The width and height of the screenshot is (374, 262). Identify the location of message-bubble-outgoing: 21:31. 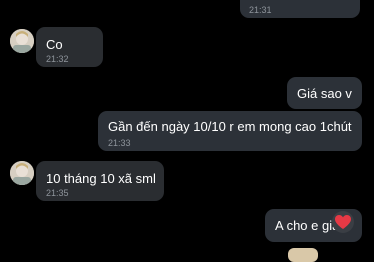
(300, 9).